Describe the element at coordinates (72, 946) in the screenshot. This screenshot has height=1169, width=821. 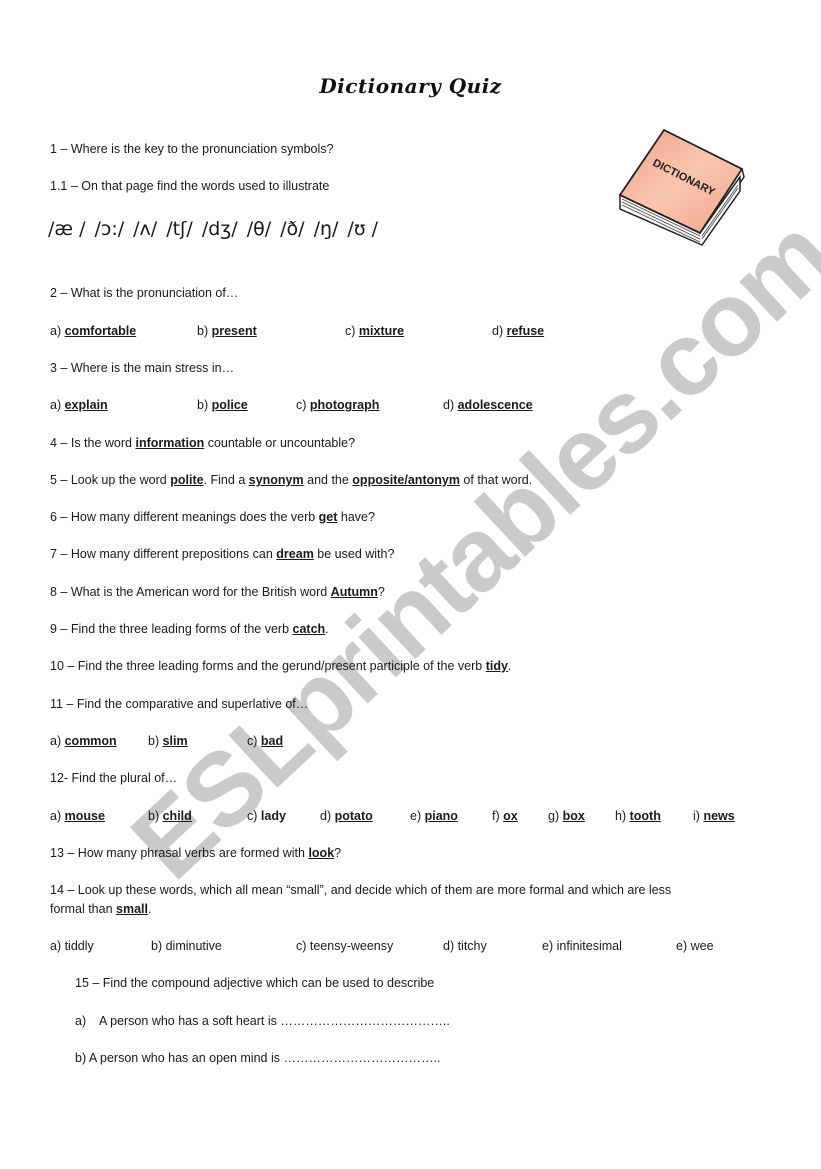
I see `q14-option: a) tiddly` at that location.